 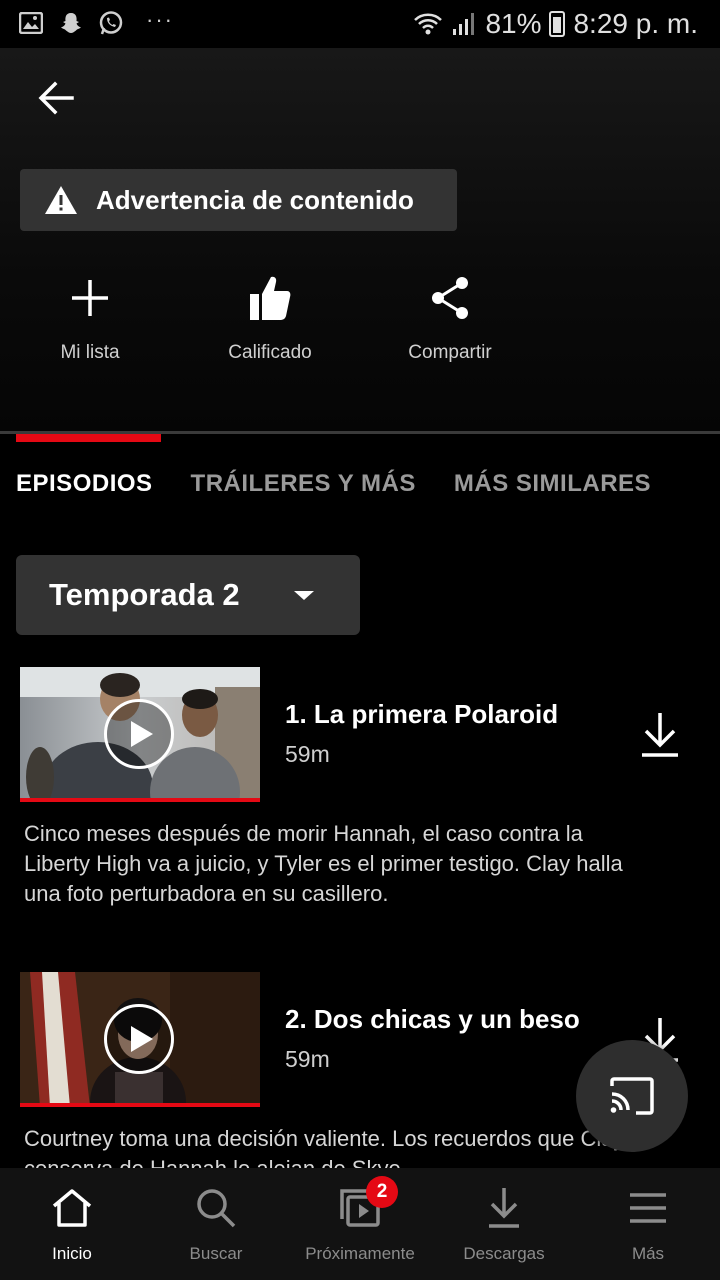 I want to click on nav-search: Buscar, so click(x=216, y=1224).